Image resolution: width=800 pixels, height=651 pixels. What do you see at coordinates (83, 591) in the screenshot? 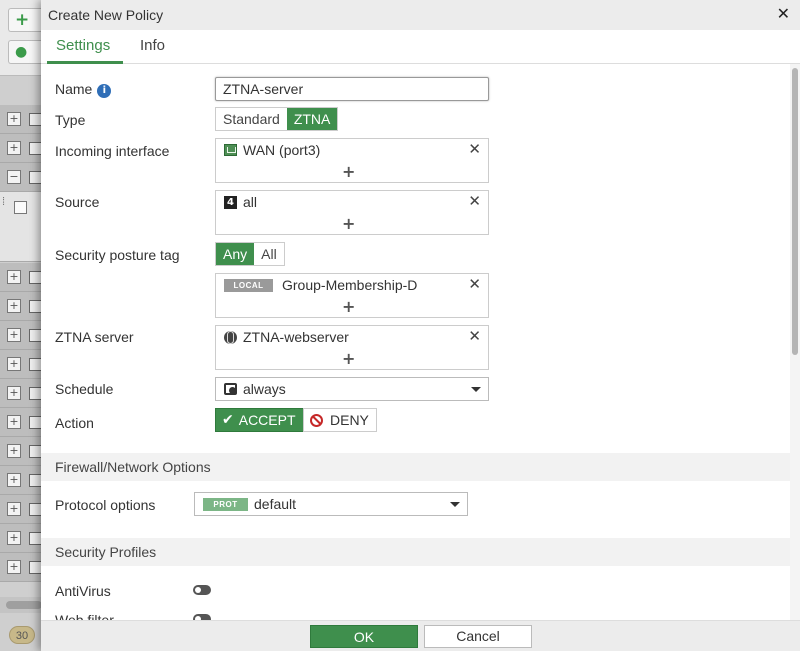
I see `antivirus-label: AntiVirus` at bounding box center [83, 591].